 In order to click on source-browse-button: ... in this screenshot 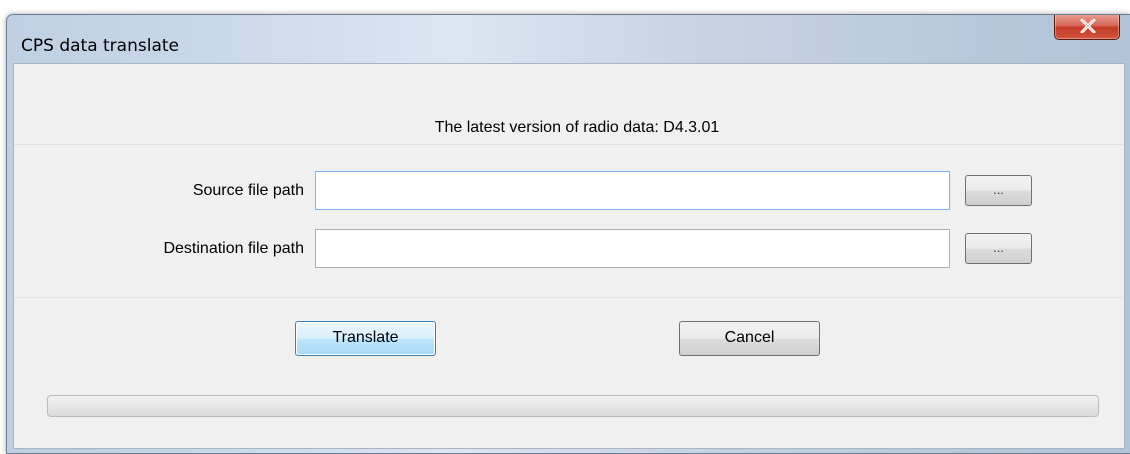, I will do `click(998, 190)`.